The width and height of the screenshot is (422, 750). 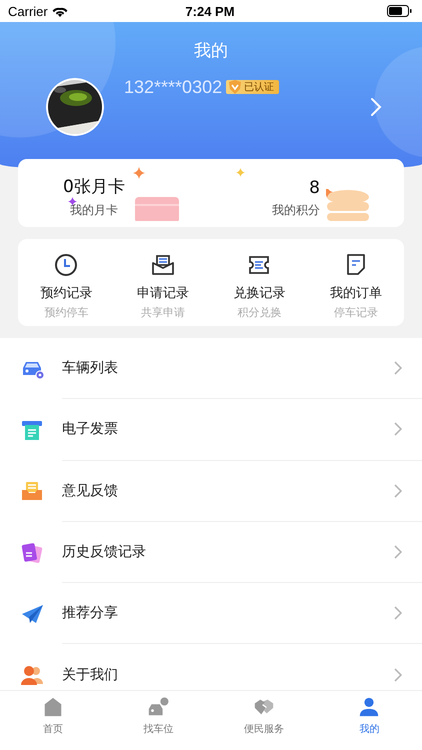 What do you see at coordinates (210, 11) in the screenshot?
I see `clock-time: 7:24 PM` at bounding box center [210, 11].